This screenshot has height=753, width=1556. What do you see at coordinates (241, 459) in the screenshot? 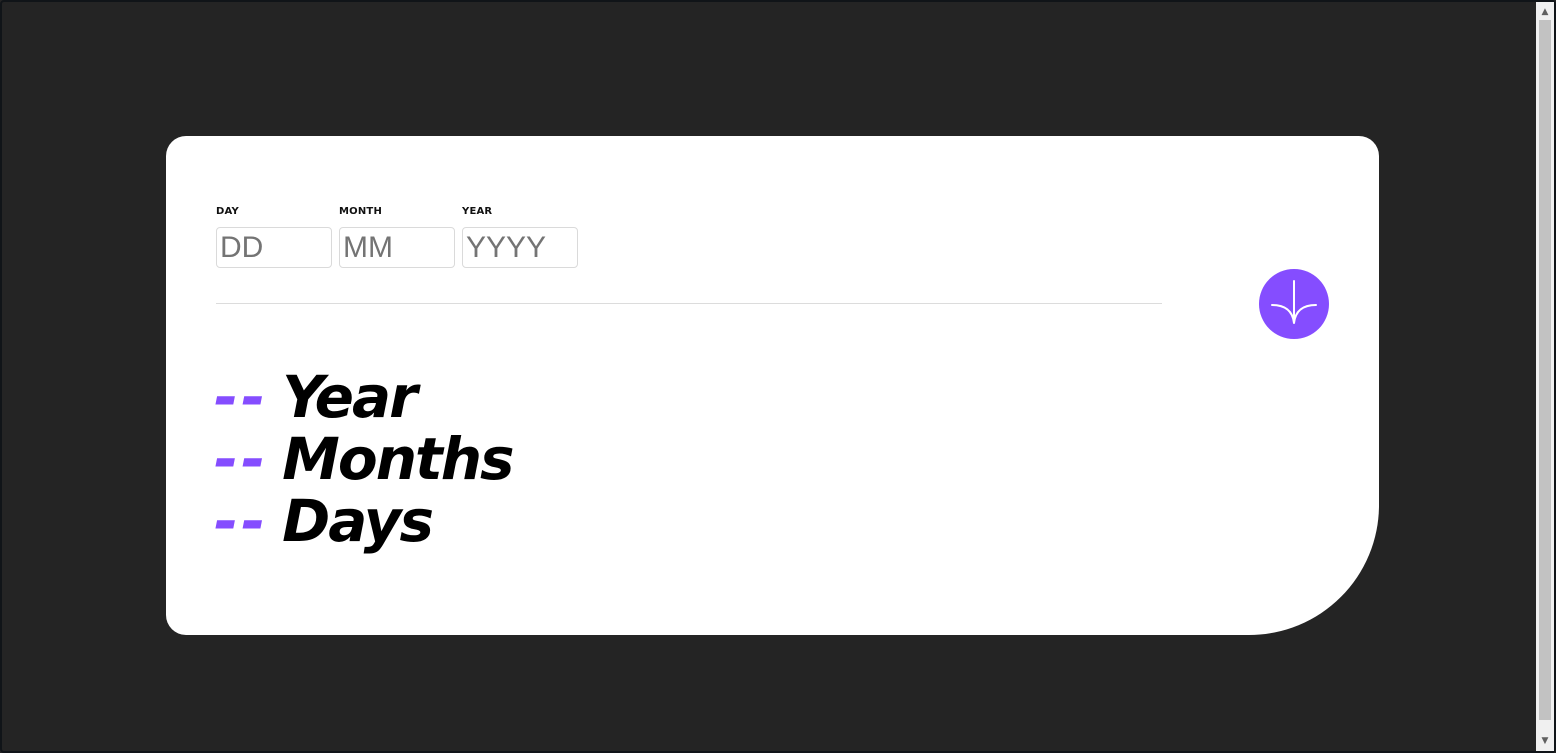
I see `months-value: --` at bounding box center [241, 459].